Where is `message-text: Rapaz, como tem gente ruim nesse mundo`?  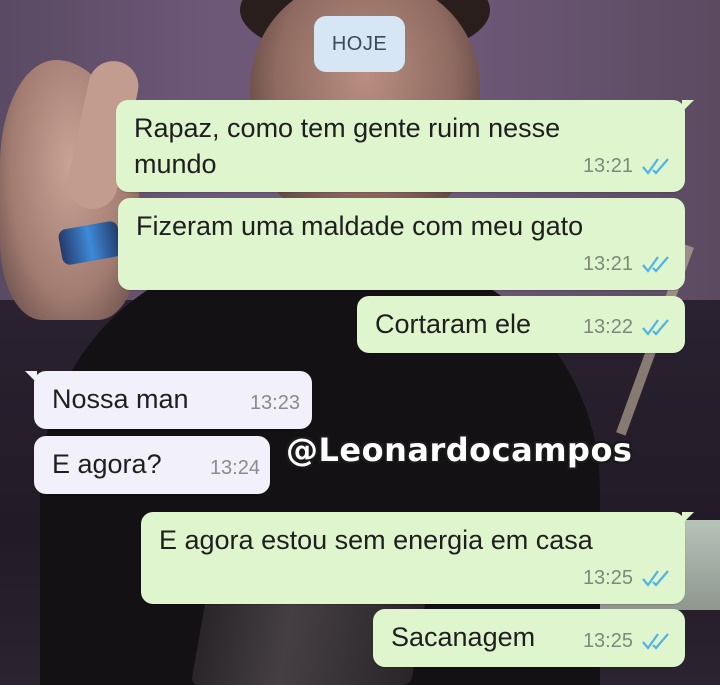
message-text: Rapaz, como tem gente ruim nesse mundo is located at coordinates (347, 146).